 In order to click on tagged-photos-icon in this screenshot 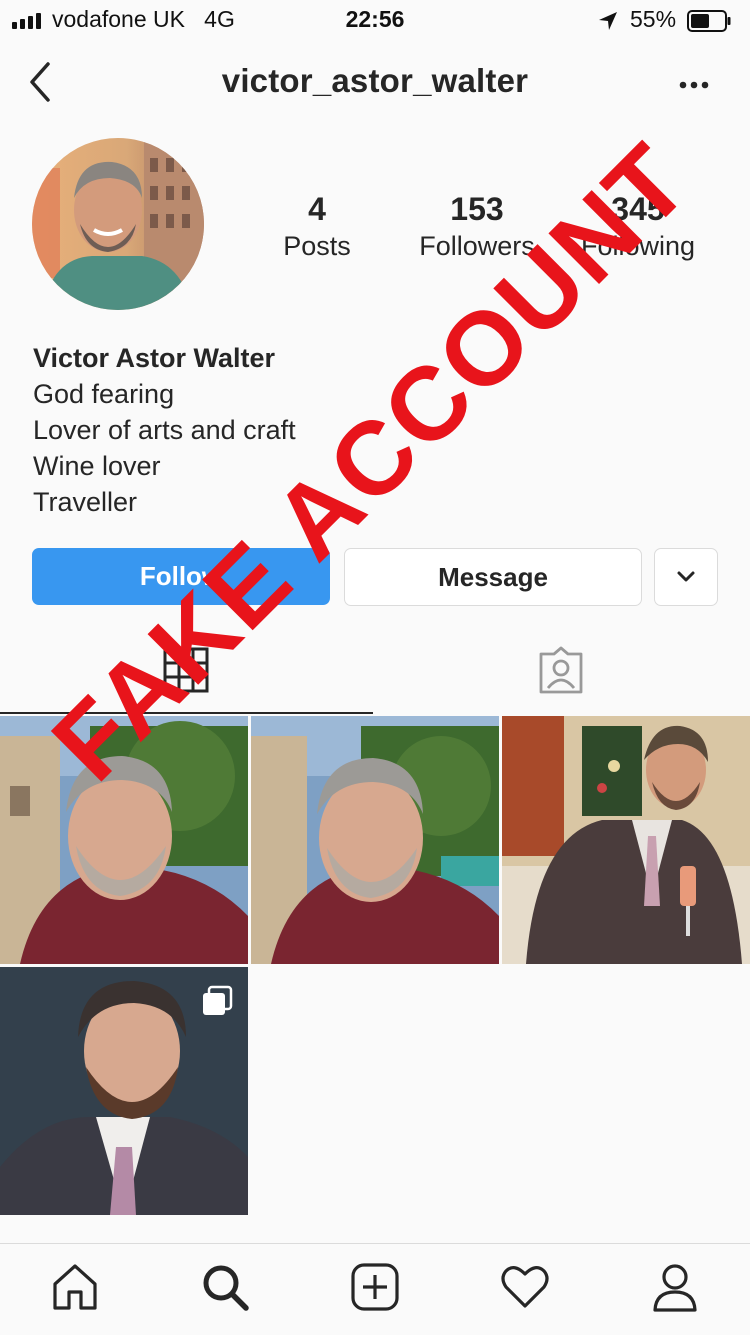, I will do `click(561, 670)`.